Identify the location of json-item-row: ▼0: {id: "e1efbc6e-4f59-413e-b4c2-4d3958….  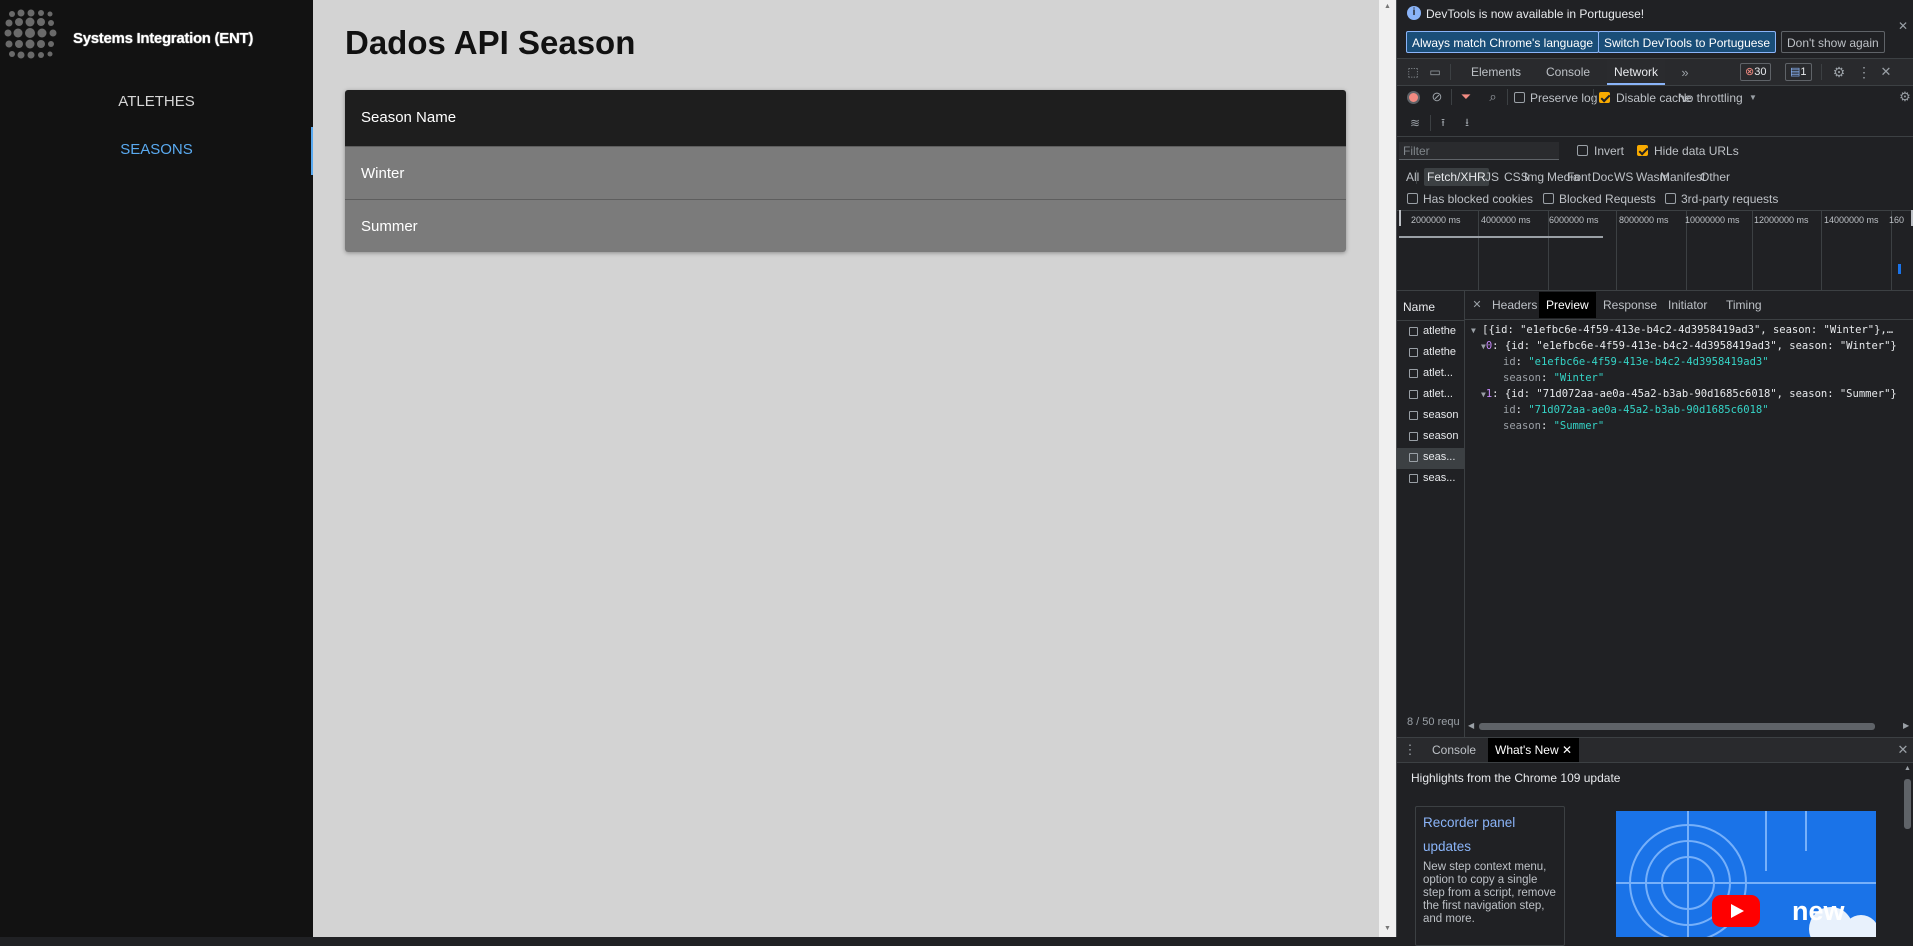
(1689, 346).